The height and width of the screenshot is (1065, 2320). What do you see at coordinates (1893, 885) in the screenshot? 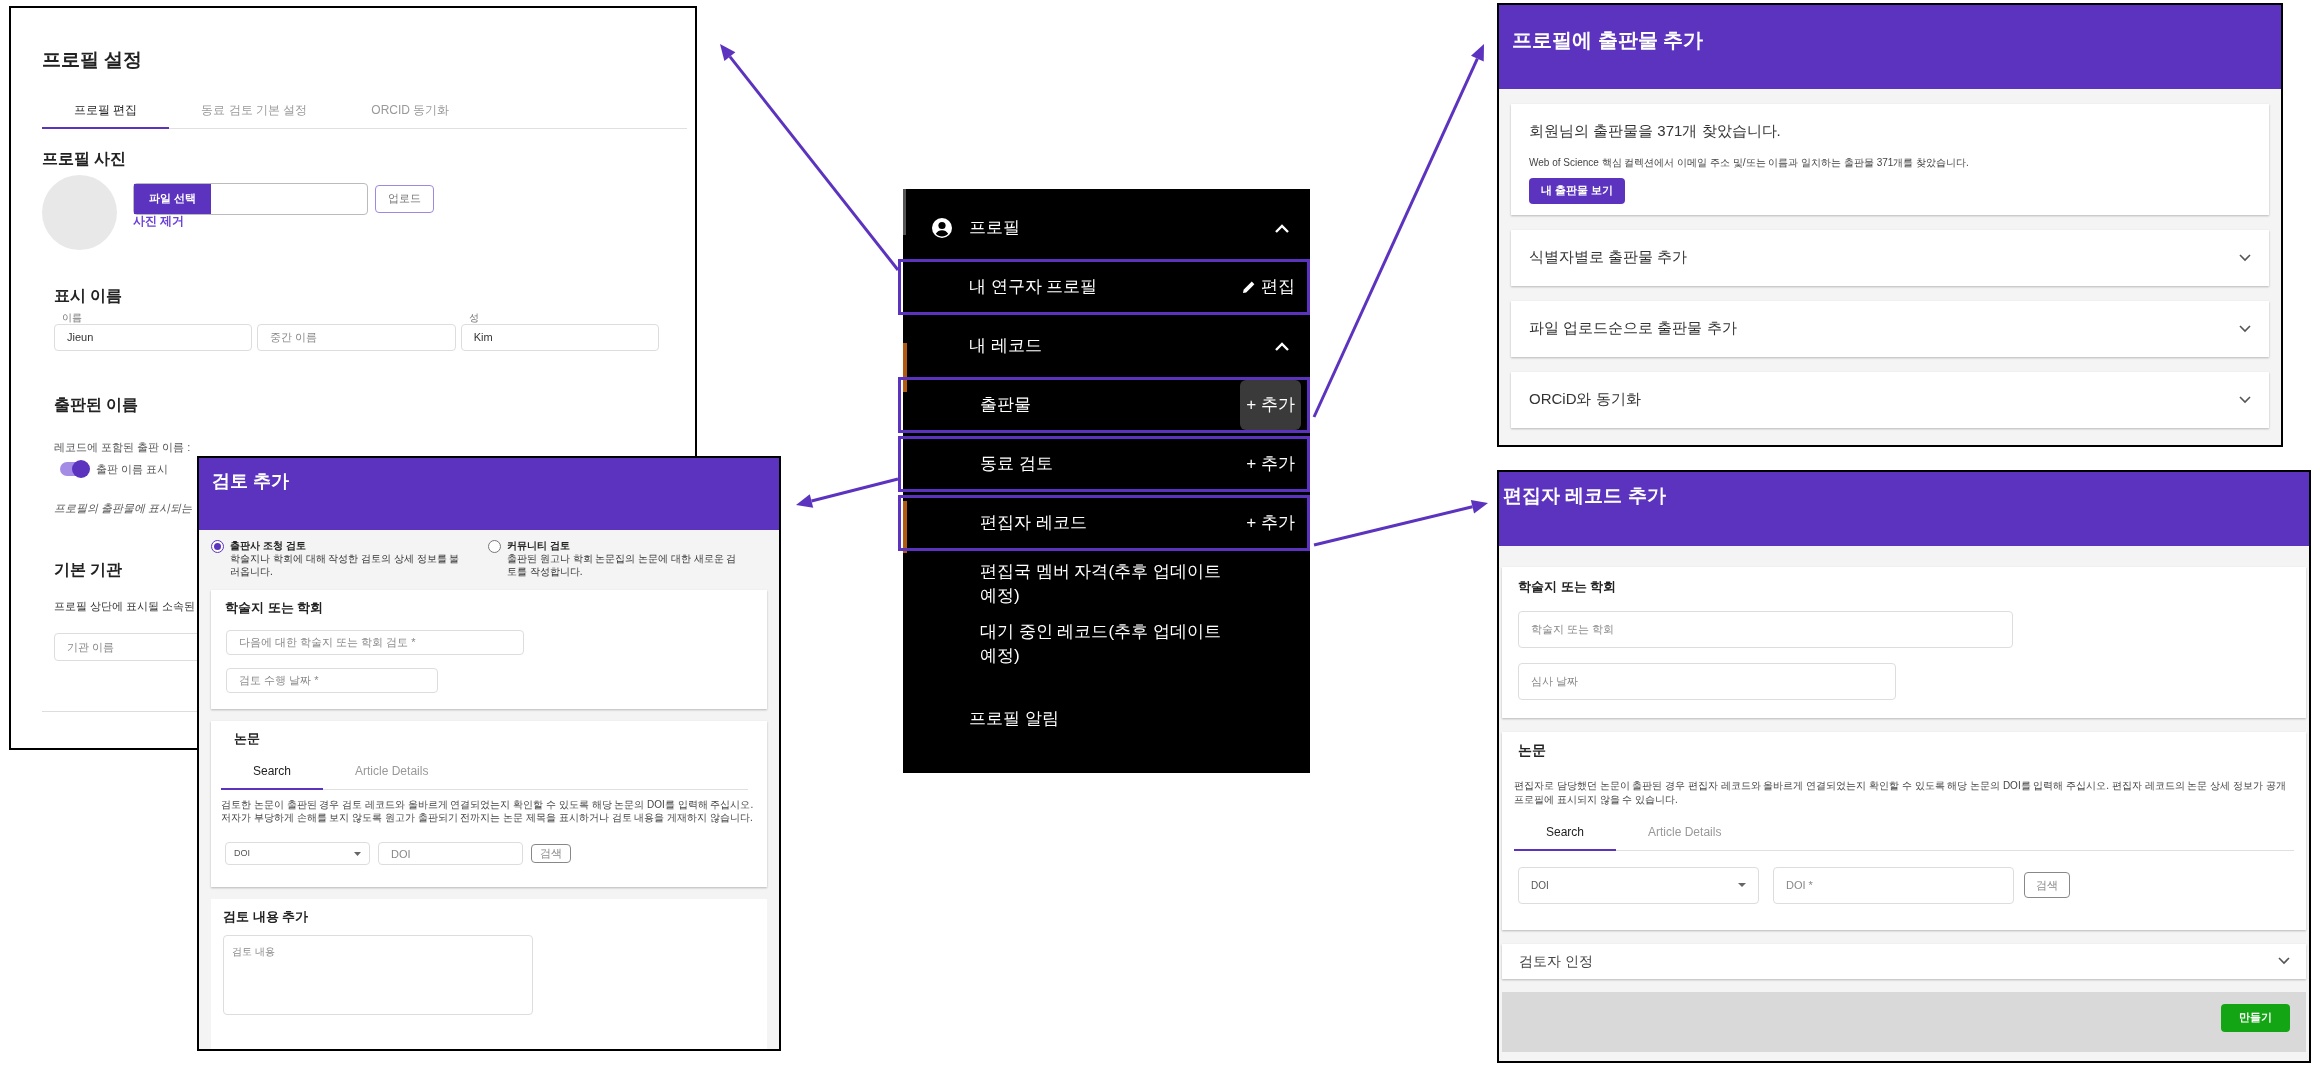
I see `input-field: DOI *` at bounding box center [1893, 885].